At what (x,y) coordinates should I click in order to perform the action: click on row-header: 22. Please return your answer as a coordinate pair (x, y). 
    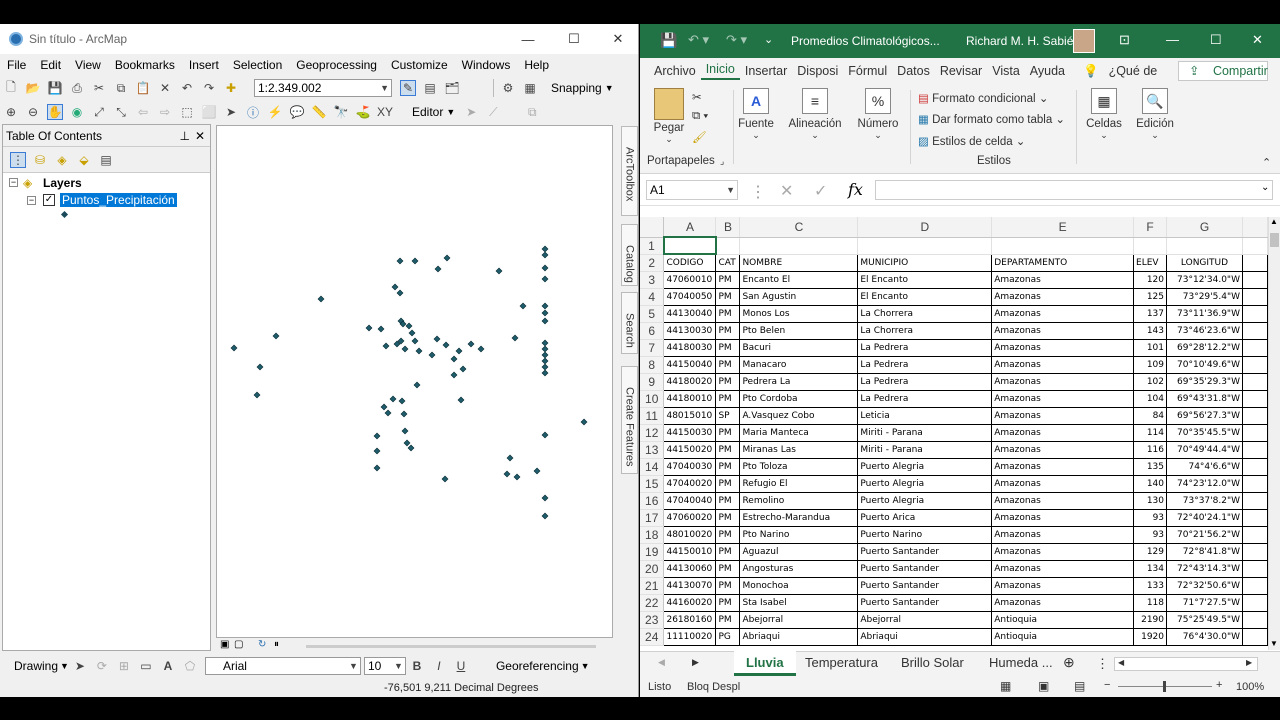
    Looking at the image, I should click on (652, 603).